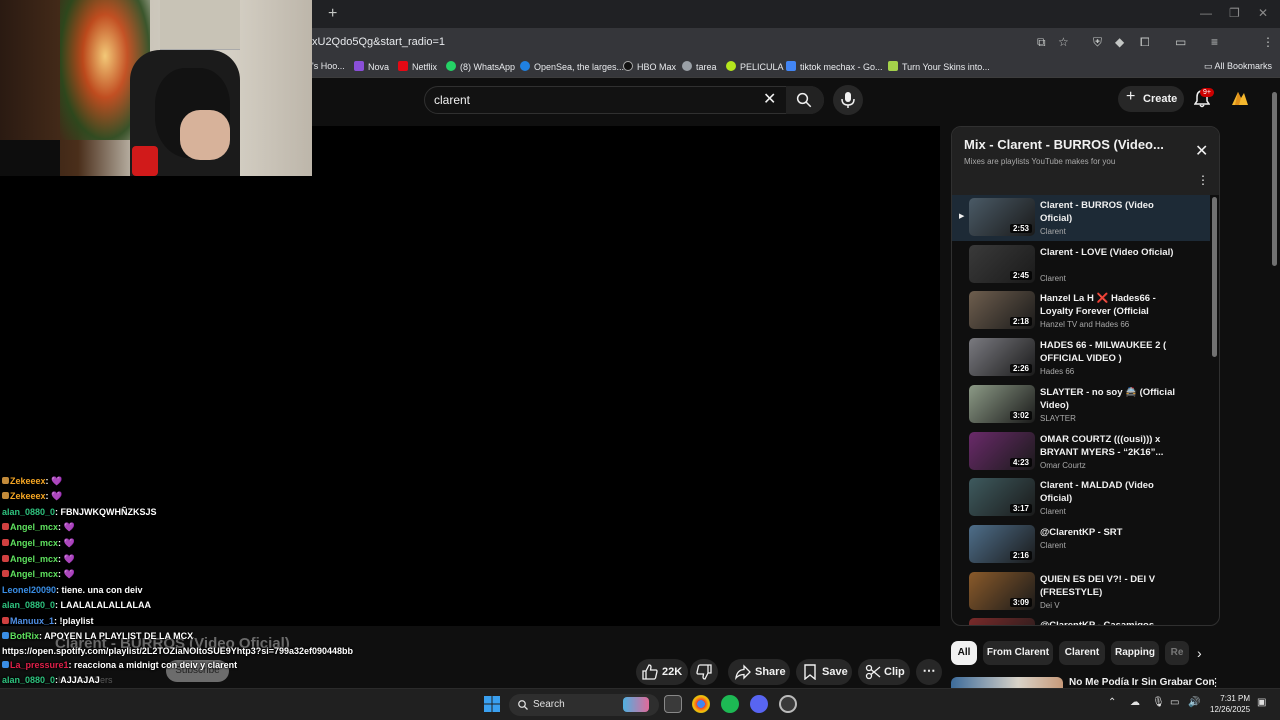 Image resolution: width=1280 pixels, height=720 pixels. Describe the element at coordinates (1002, 450) in the screenshot. I see `playlist-thumbnail: 4:23` at that location.